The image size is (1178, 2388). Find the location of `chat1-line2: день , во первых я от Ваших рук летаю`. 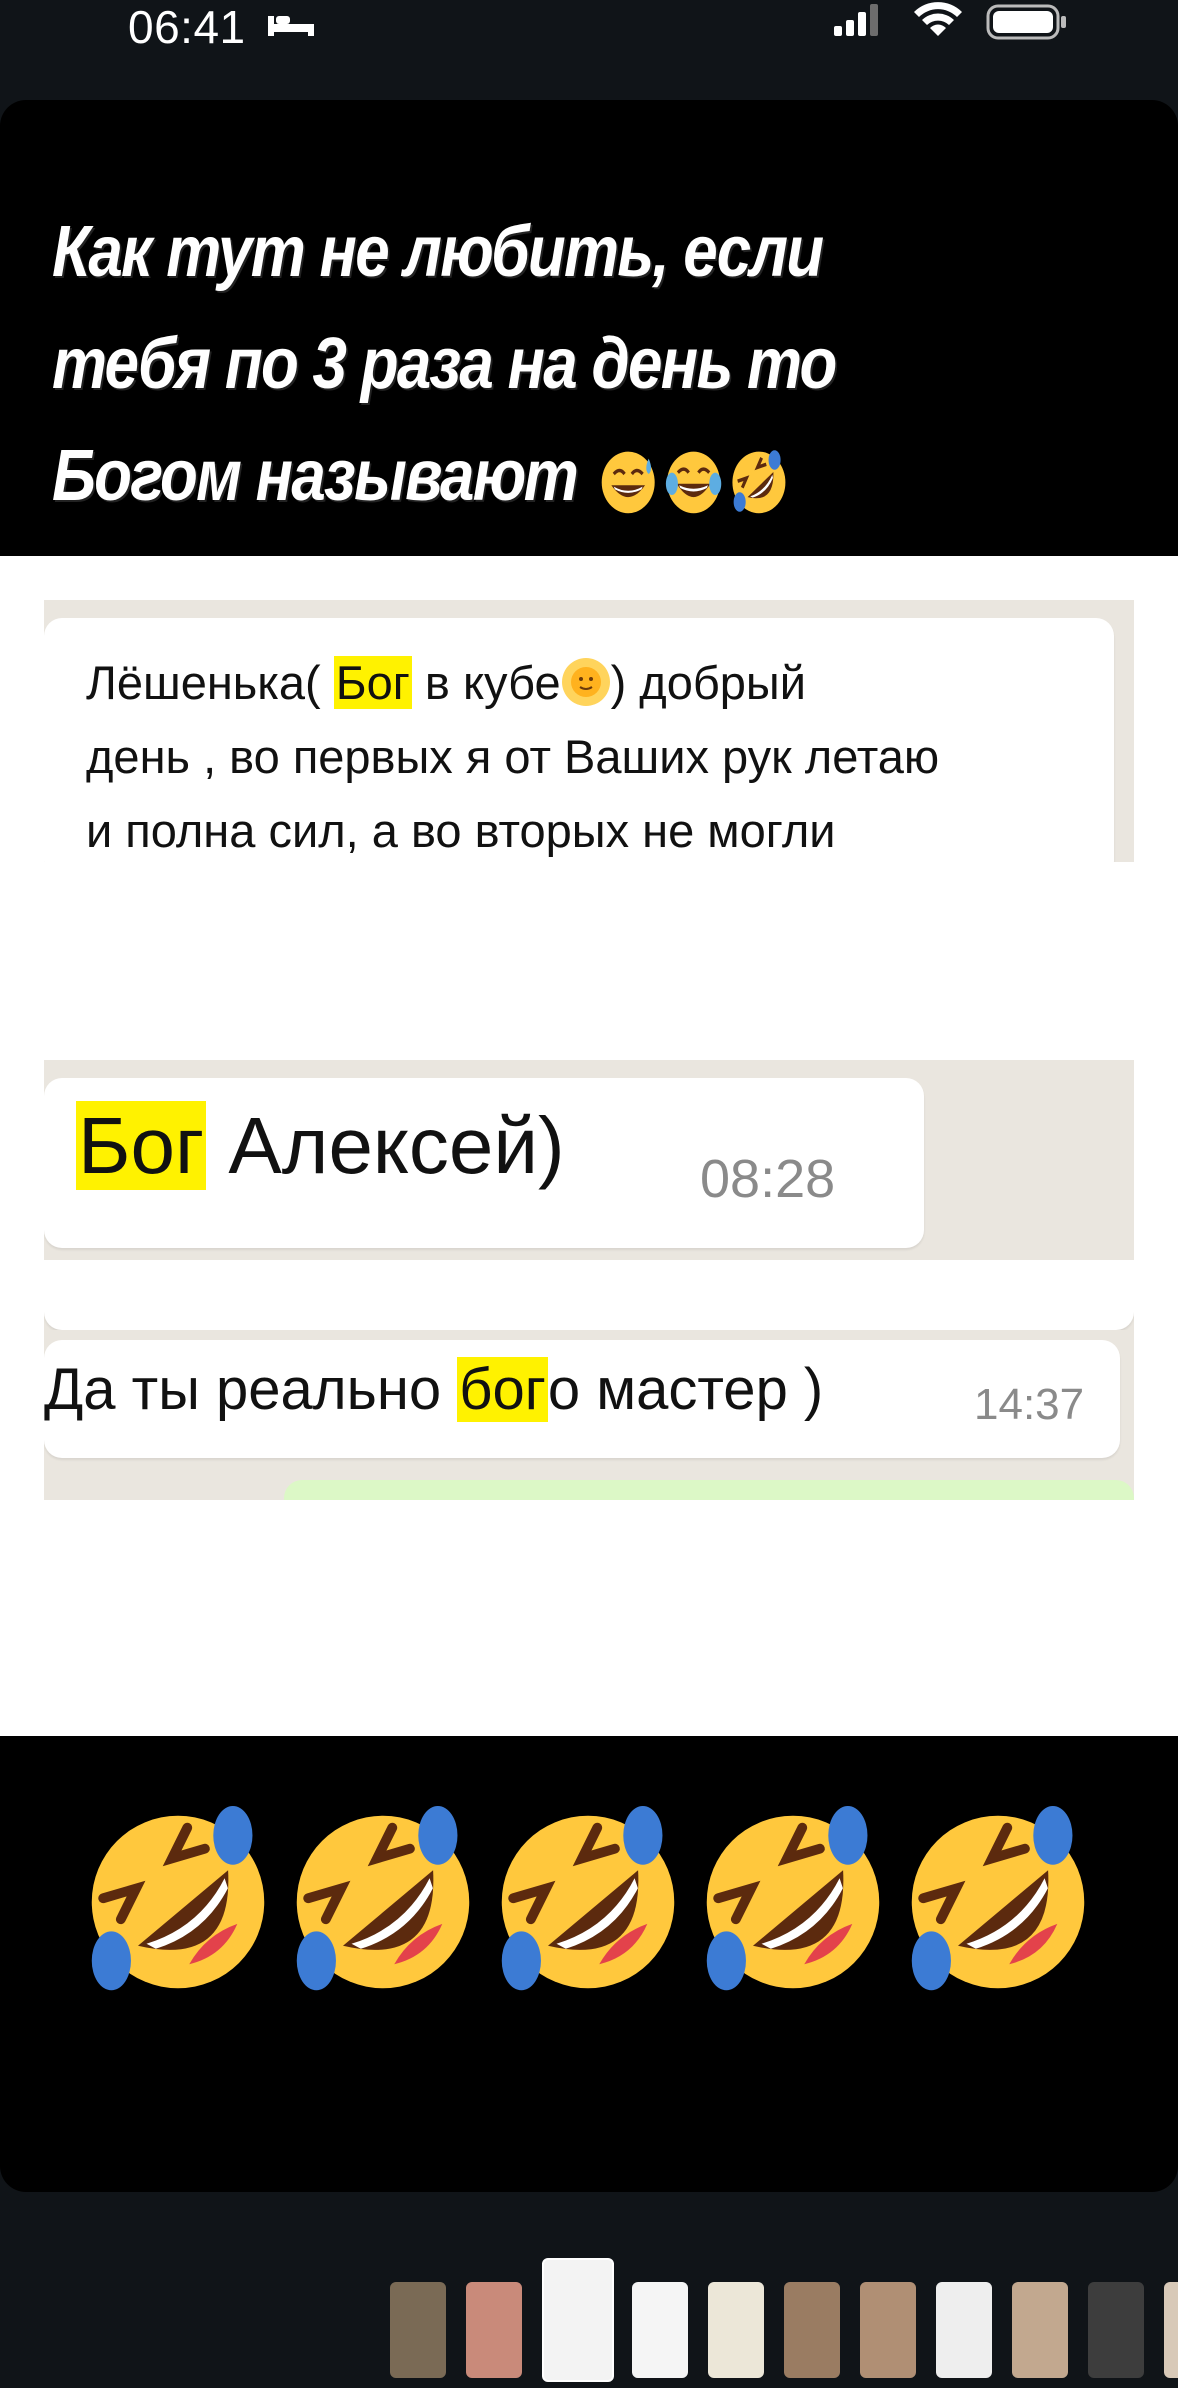

chat1-line2: день , во первых я от Ваших рук летаю is located at coordinates (513, 756).